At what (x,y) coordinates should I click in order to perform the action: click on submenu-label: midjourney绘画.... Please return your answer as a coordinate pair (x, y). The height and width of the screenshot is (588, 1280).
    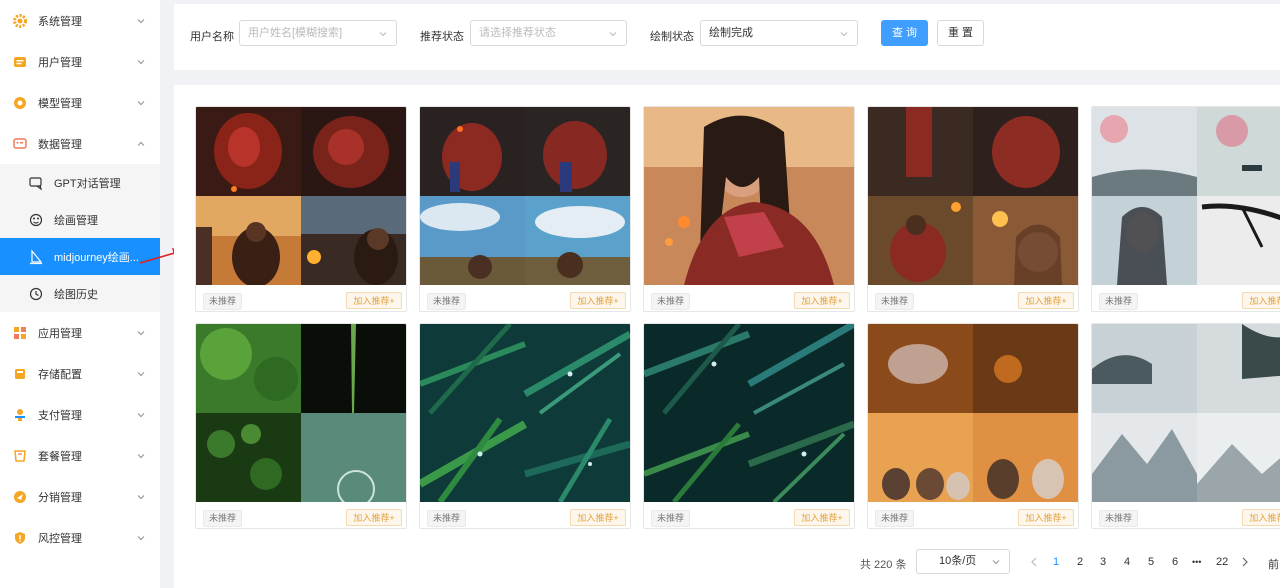
    Looking at the image, I should click on (96, 257).